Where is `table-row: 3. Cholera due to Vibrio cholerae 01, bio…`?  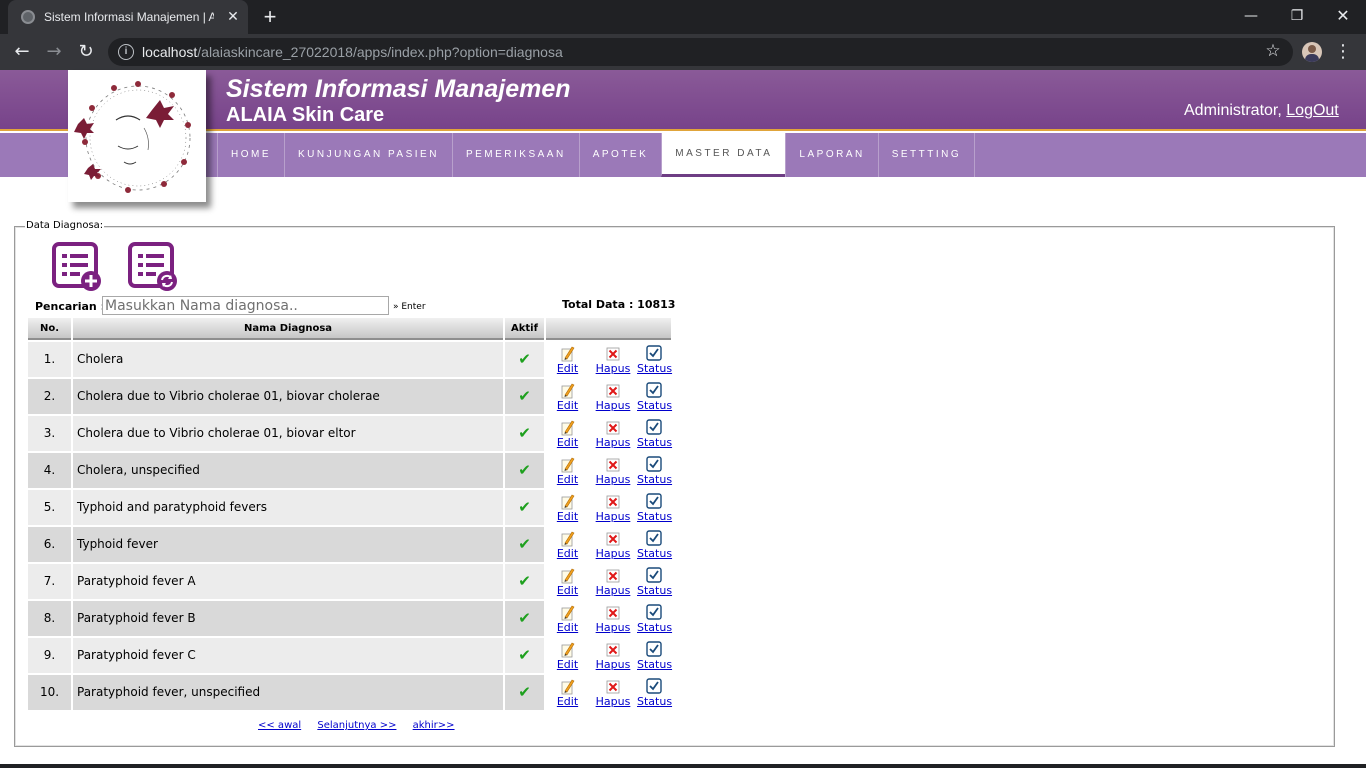 table-row: 3. Cholera due to Vibrio cholerae 01, bio… is located at coordinates (350, 434).